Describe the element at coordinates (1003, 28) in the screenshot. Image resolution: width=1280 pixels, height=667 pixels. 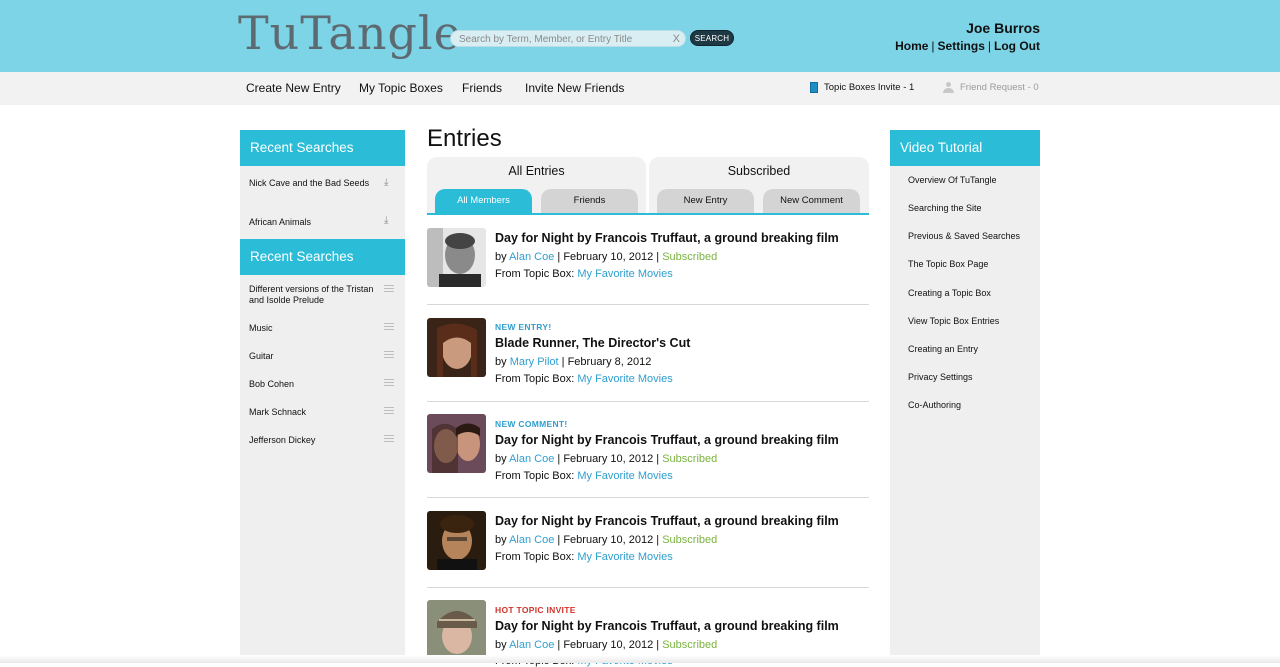
I see `user-name: Joe Burros` at that location.